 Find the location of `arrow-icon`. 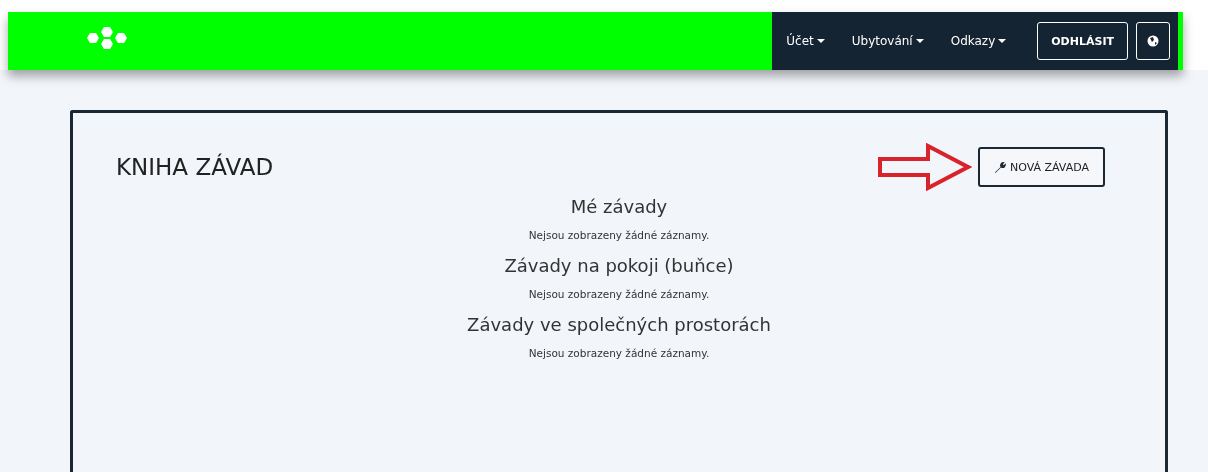

arrow-icon is located at coordinates (923, 167).